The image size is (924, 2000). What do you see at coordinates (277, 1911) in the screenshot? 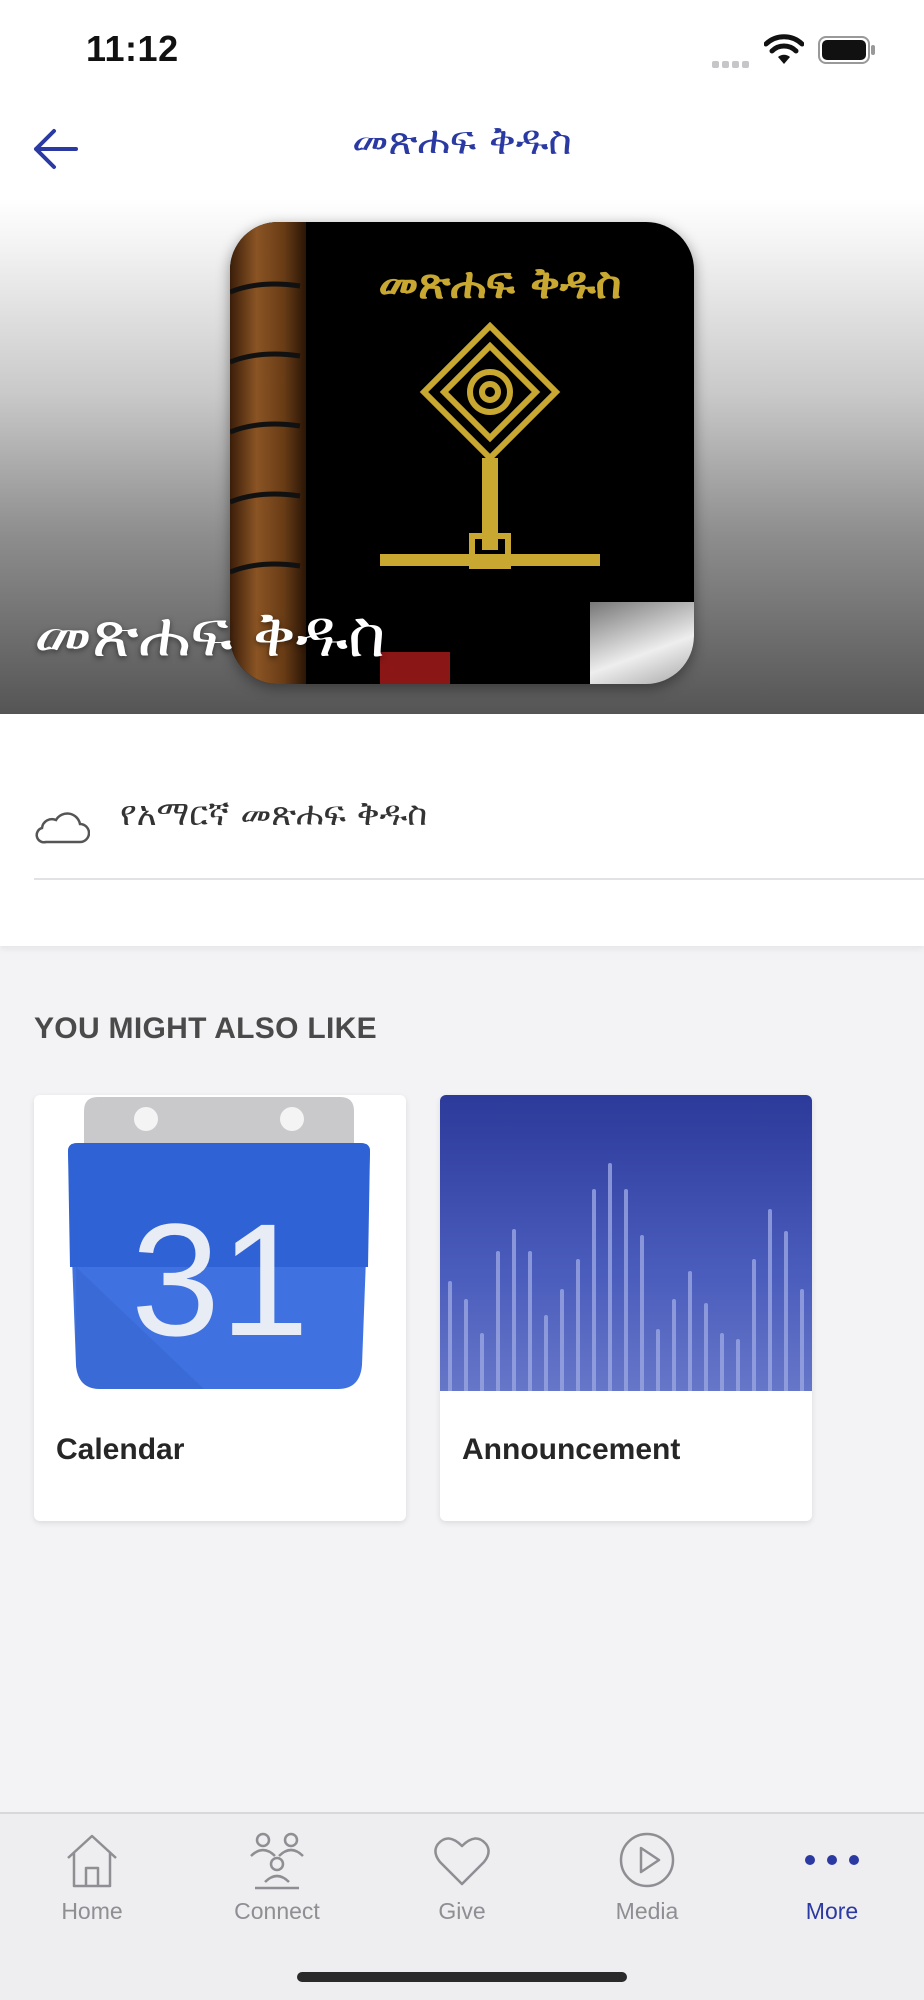
I see `tab-label: Connect` at bounding box center [277, 1911].